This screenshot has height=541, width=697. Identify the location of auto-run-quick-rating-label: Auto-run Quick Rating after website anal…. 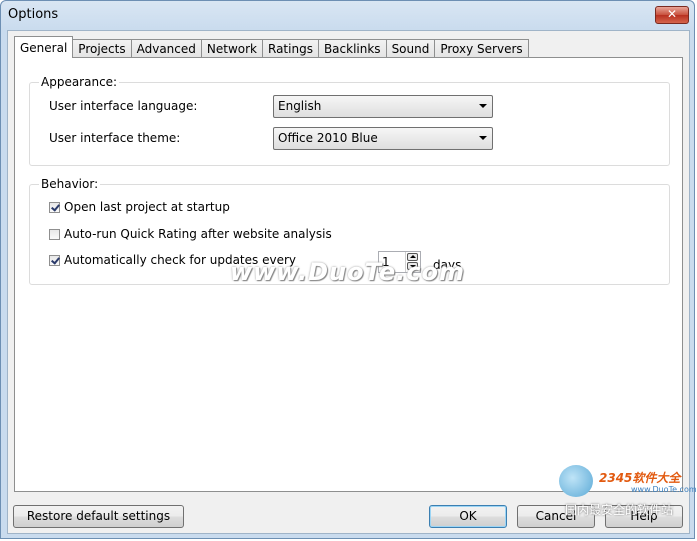
(198, 234).